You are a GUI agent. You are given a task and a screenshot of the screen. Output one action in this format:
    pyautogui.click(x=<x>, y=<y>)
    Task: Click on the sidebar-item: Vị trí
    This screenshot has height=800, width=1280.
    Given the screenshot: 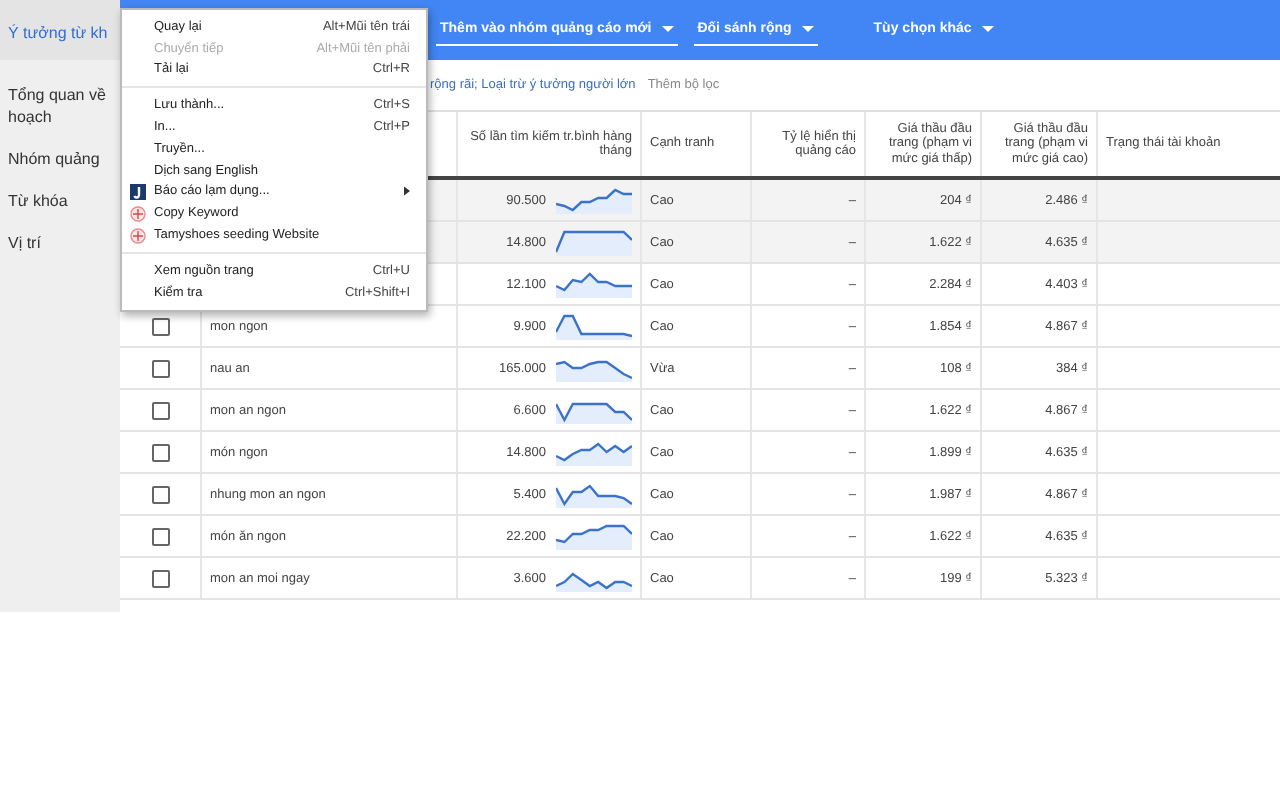 What is the action you would take?
    pyautogui.click(x=60, y=243)
    